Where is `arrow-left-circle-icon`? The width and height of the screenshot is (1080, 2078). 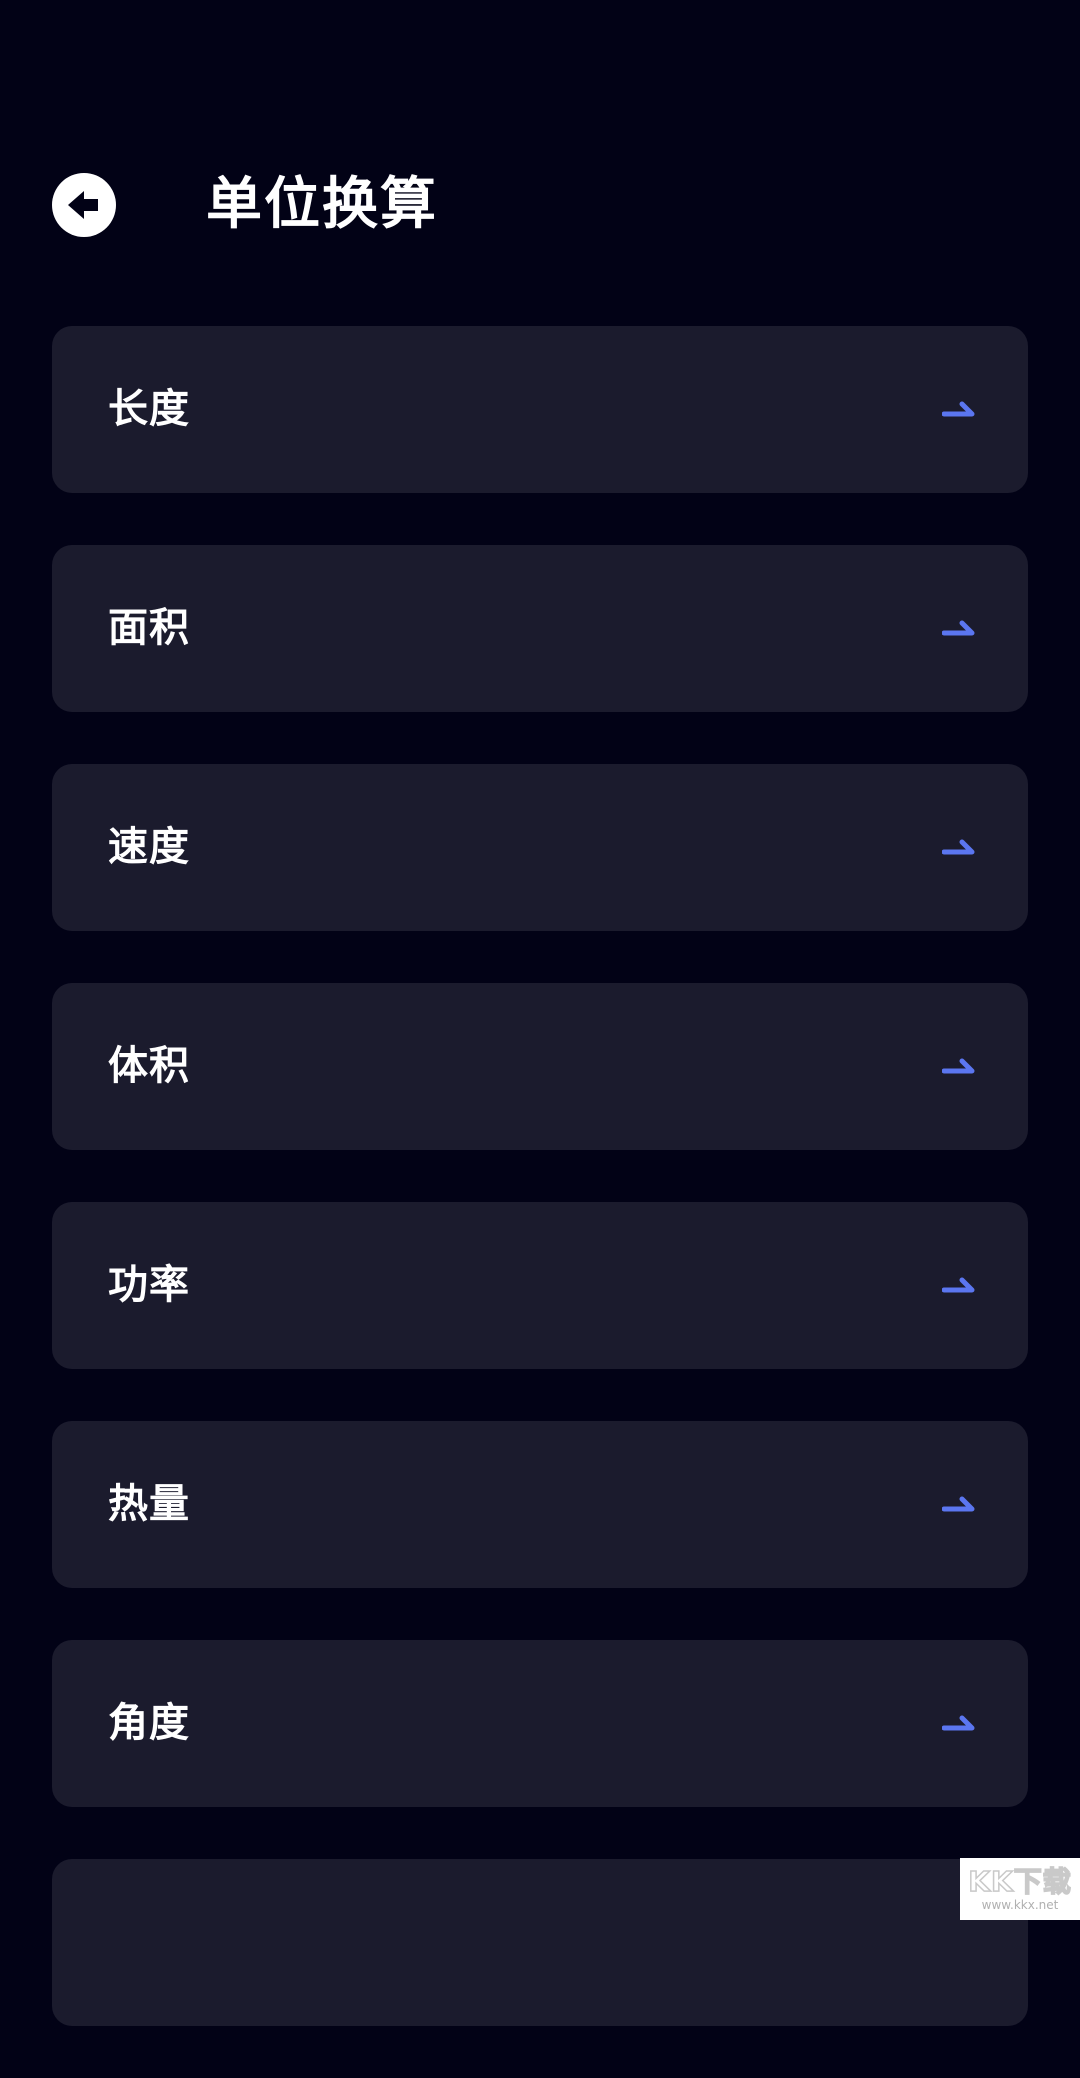 arrow-left-circle-icon is located at coordinates (83, 205).